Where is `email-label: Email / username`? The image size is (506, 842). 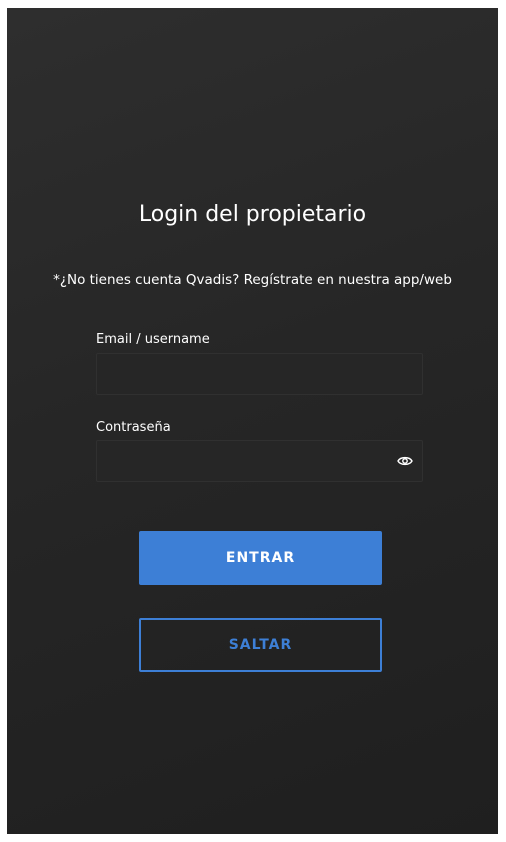 email-label: Email / username is located at coordinates (153, 339).